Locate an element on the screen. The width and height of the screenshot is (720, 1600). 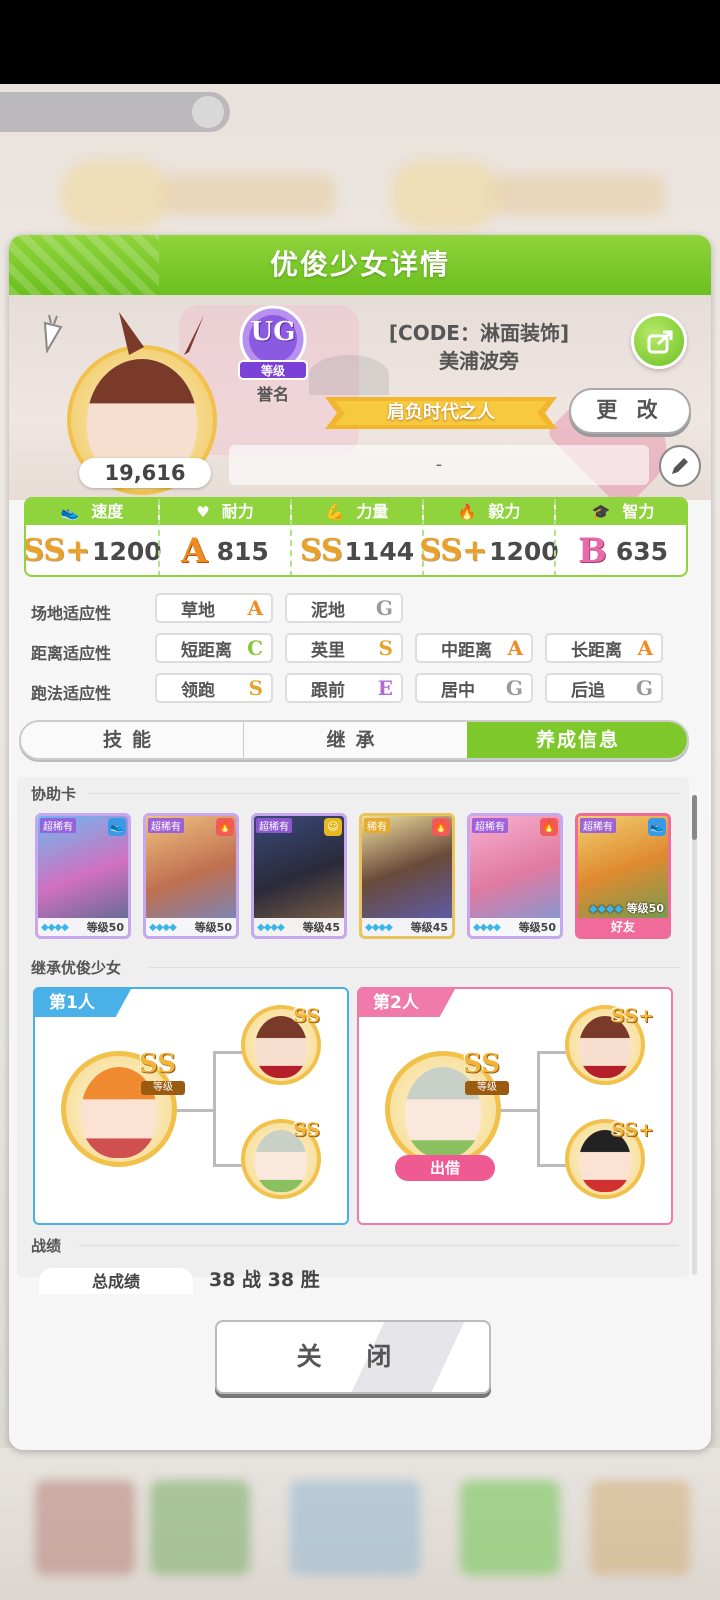
close-button: 关 闭 is located at coordinates (353, 1357).